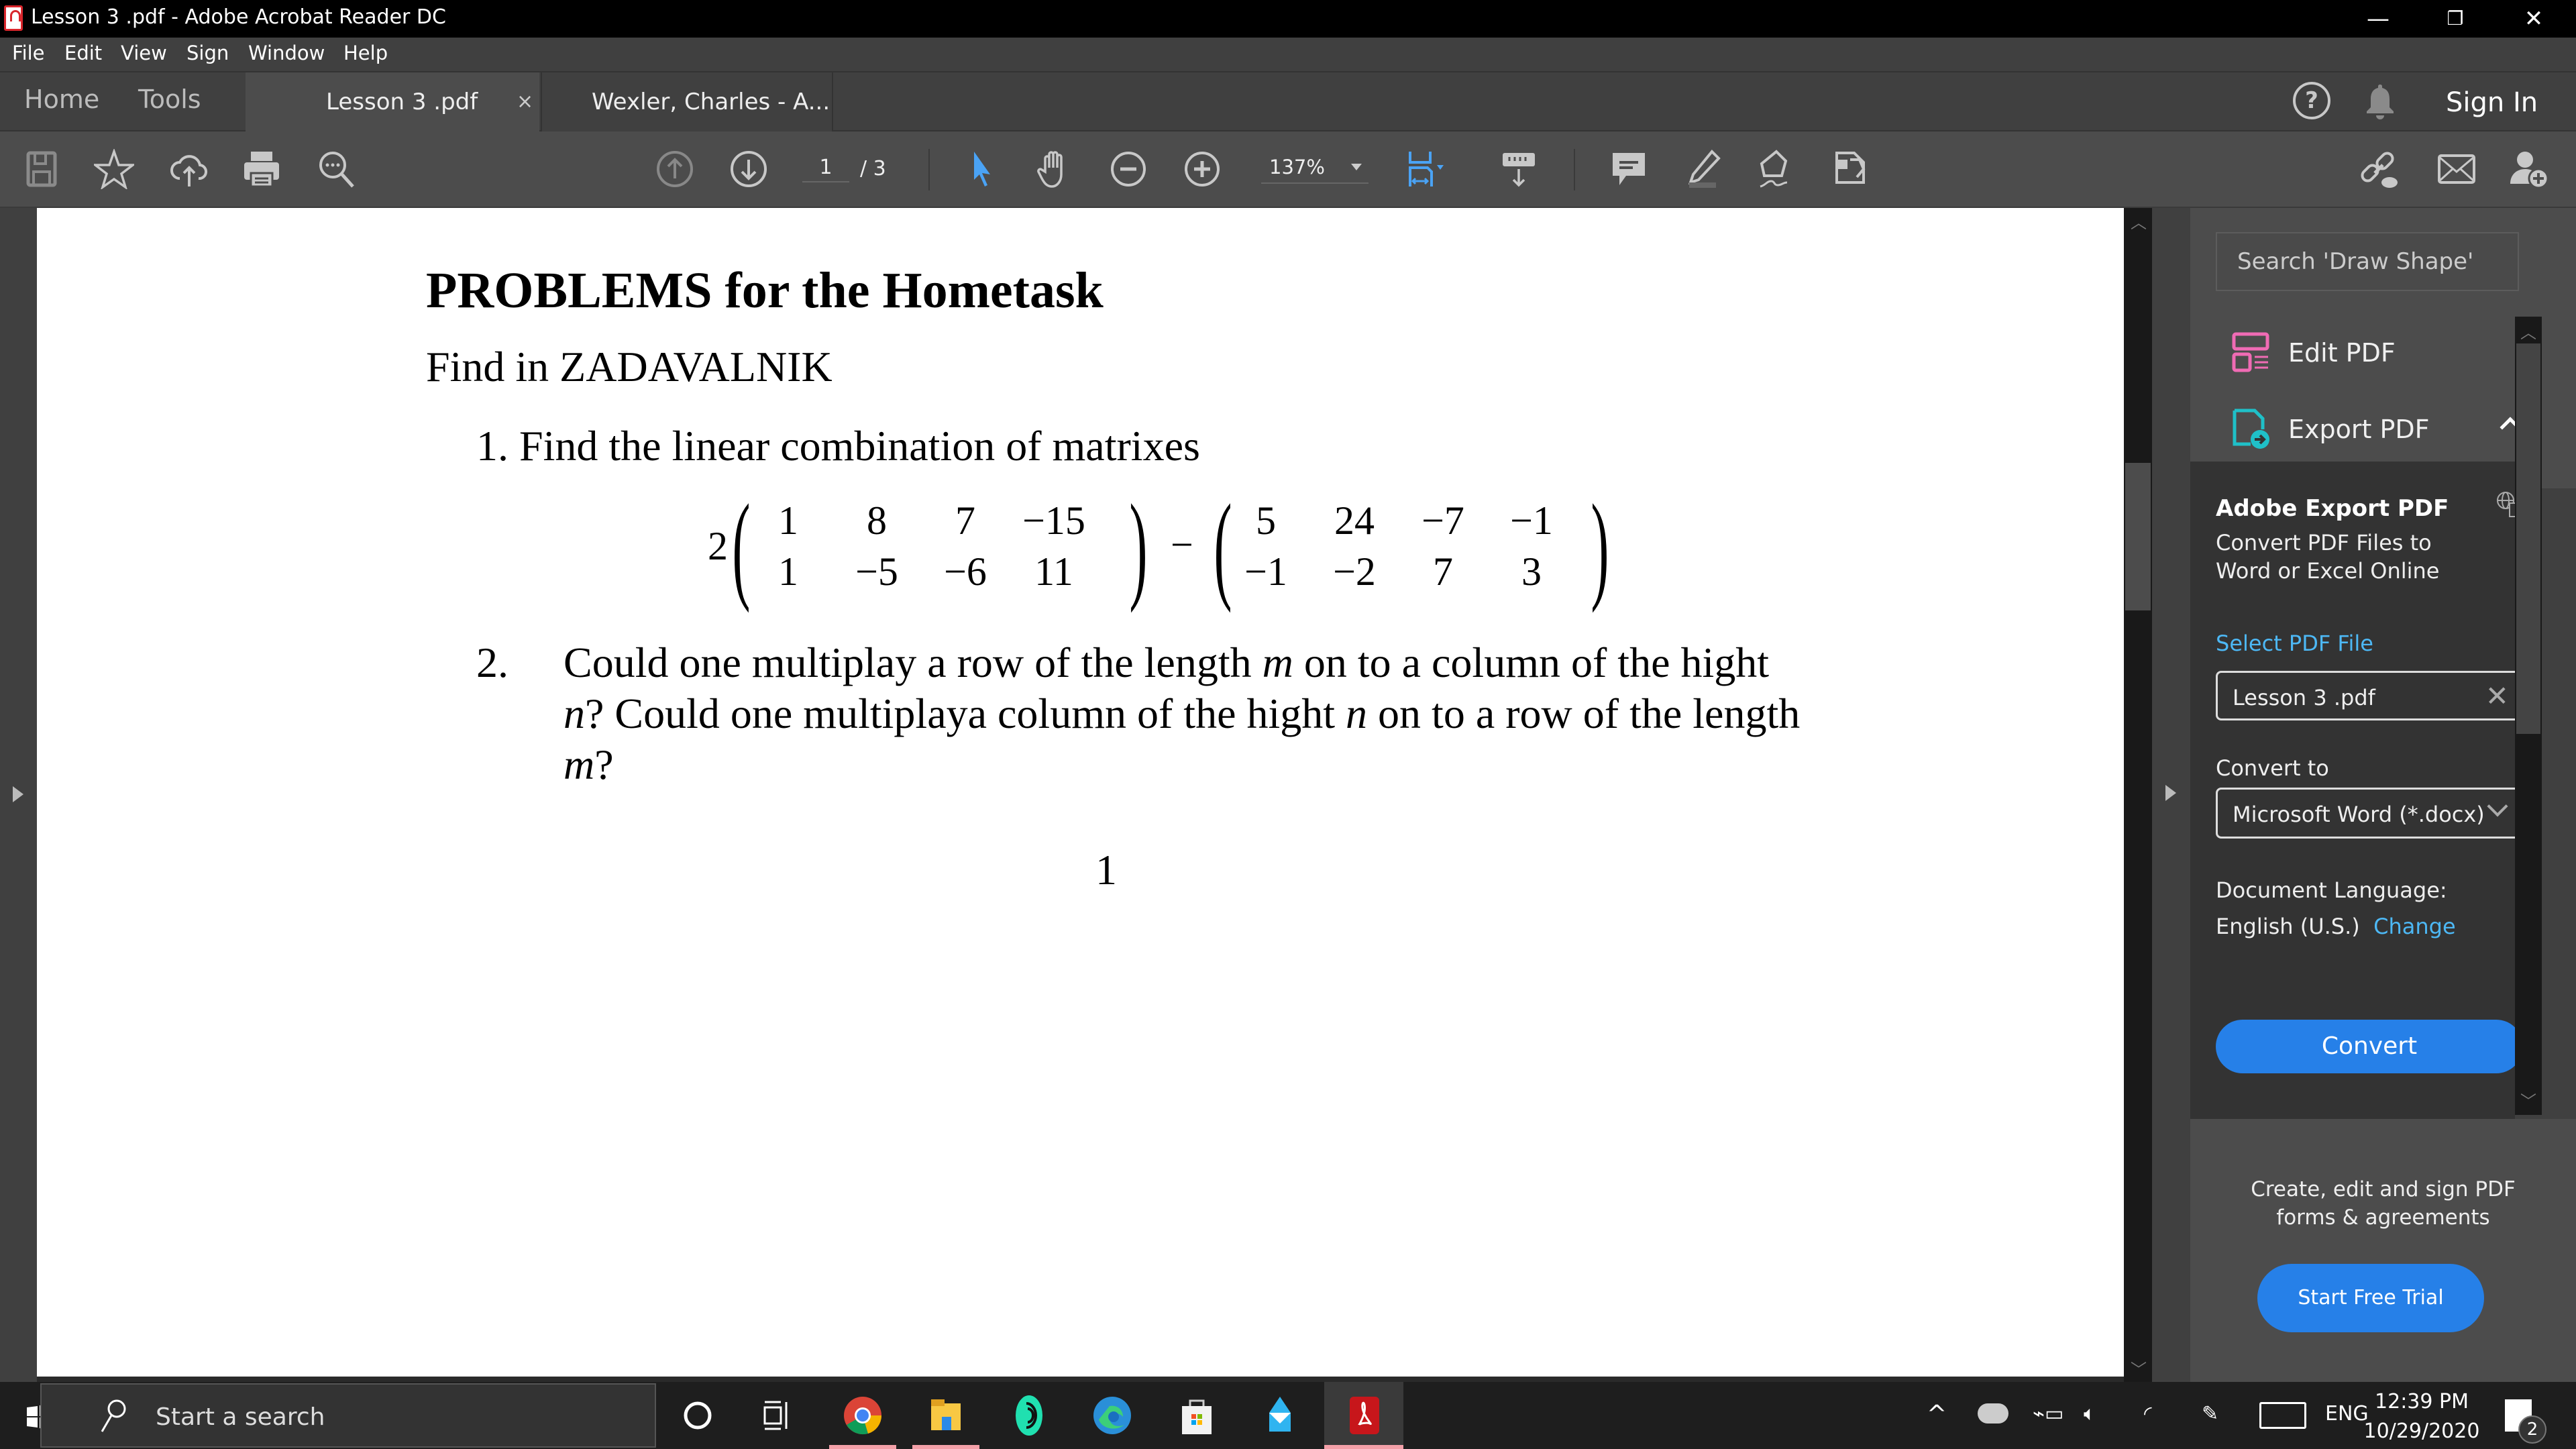 This screenshot has width=2576, height=1449. Describe the element at coordinates (1531, 571) in the screenshot. I see `matrix-cell: 3` at that location.